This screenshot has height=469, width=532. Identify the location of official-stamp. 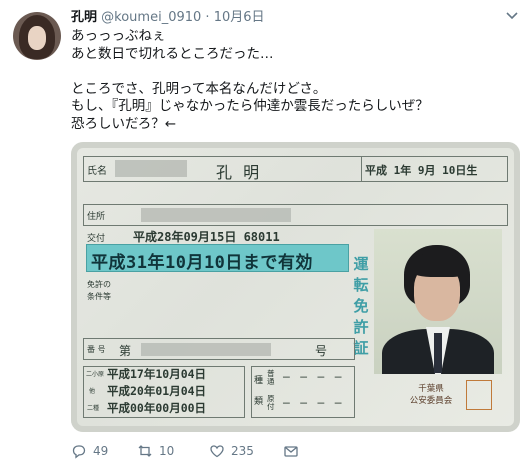
(479, 395).